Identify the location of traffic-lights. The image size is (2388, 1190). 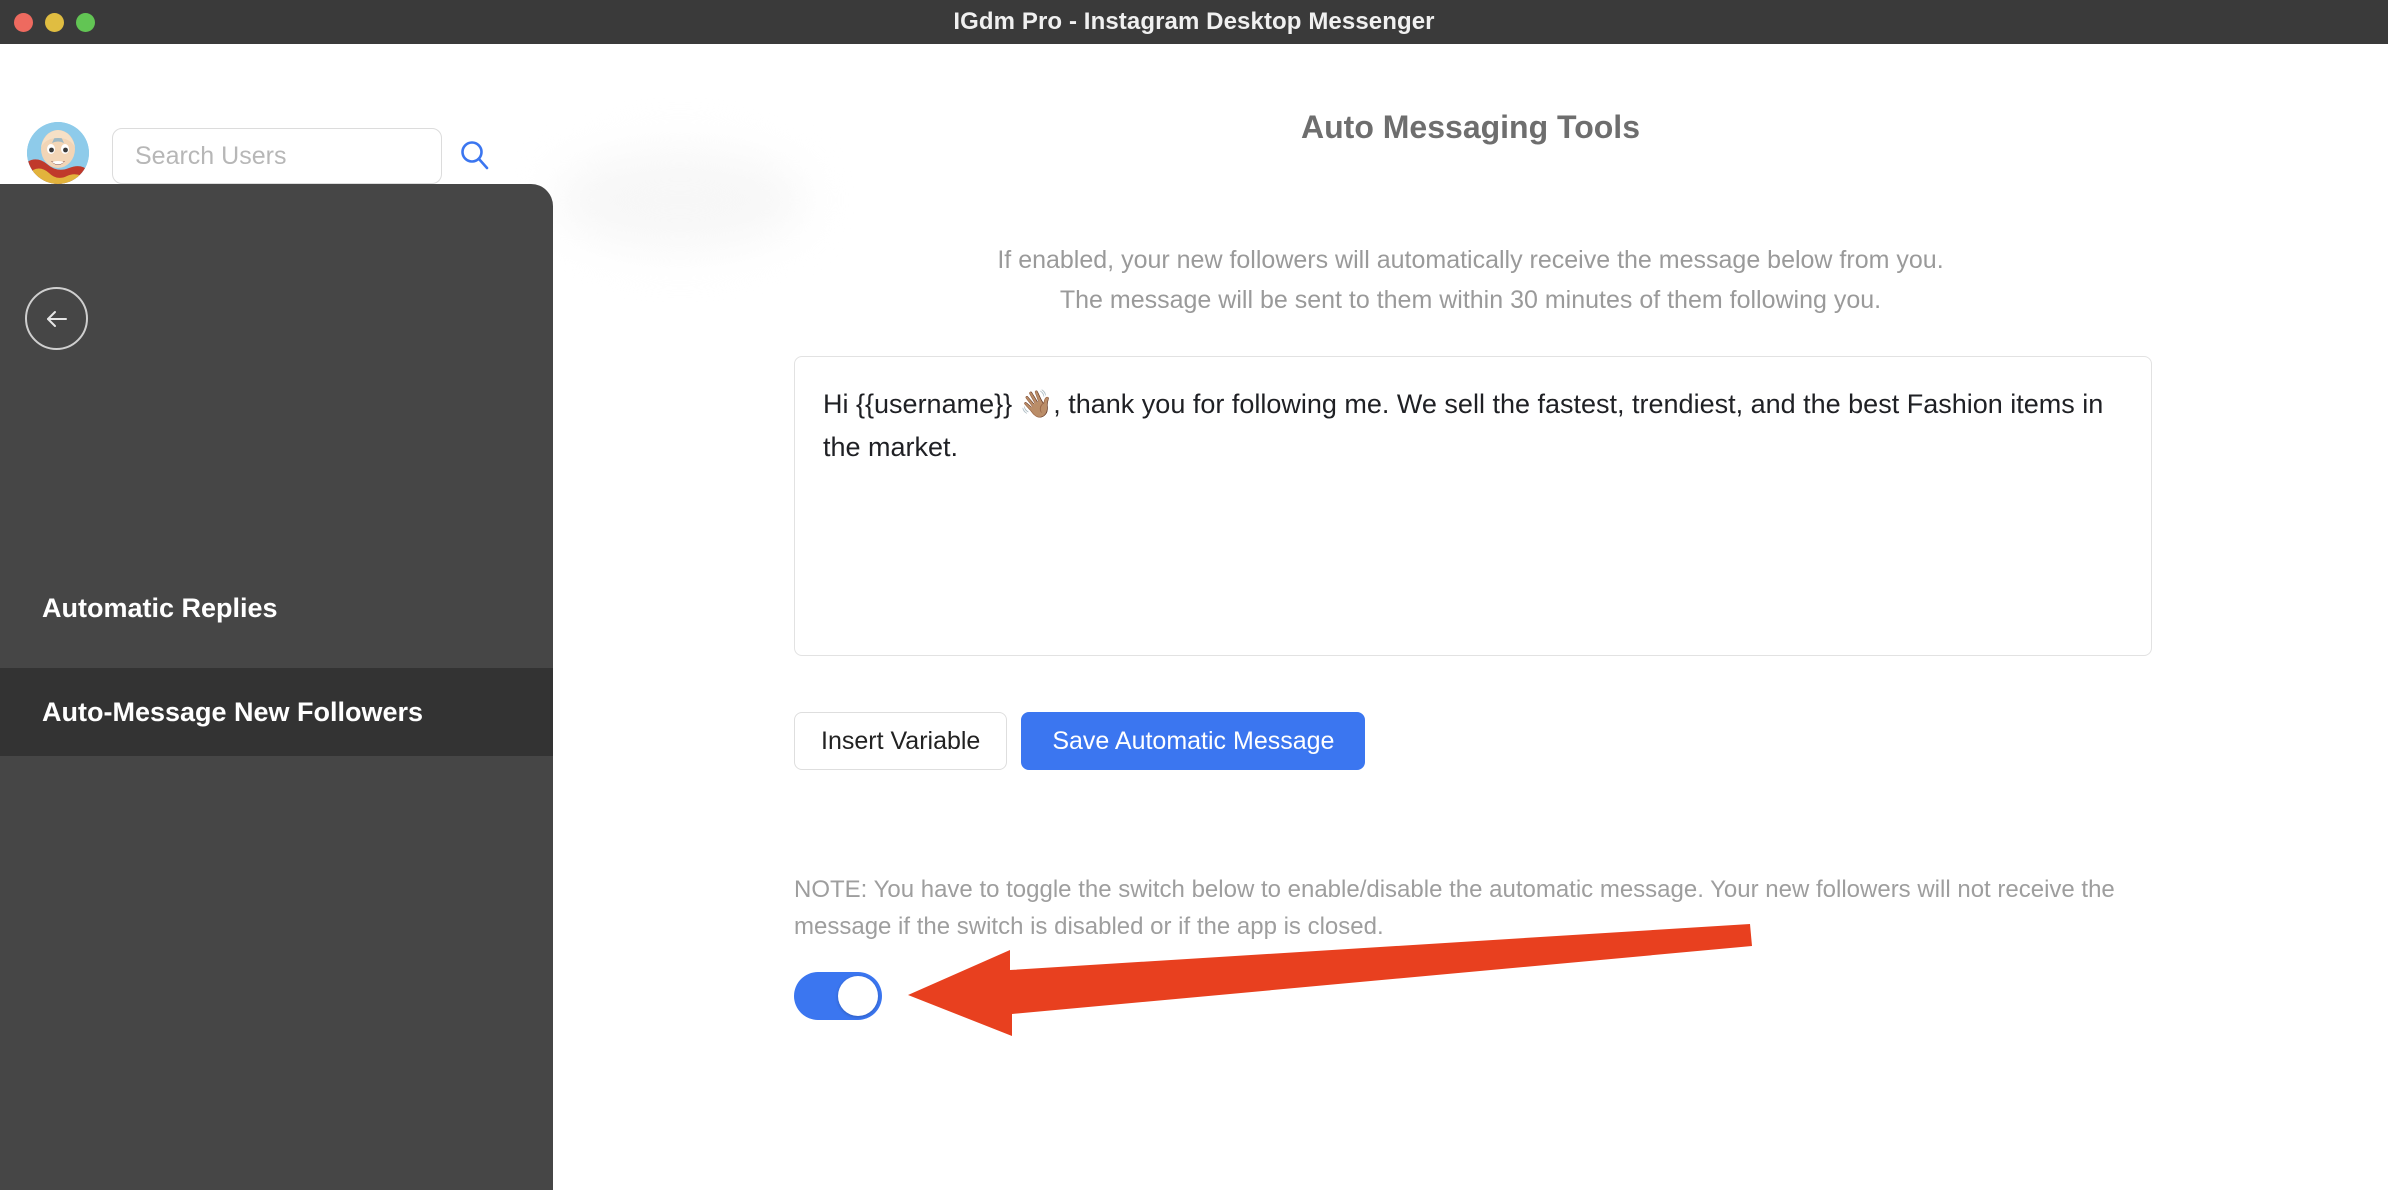
(54, 22).